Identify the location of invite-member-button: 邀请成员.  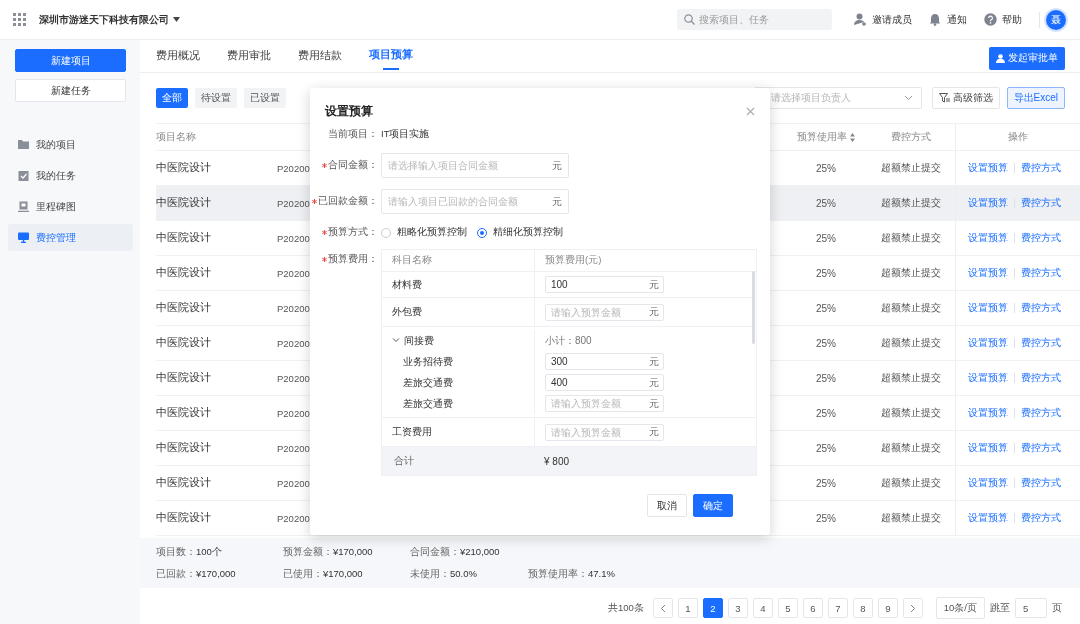
(883, 19).